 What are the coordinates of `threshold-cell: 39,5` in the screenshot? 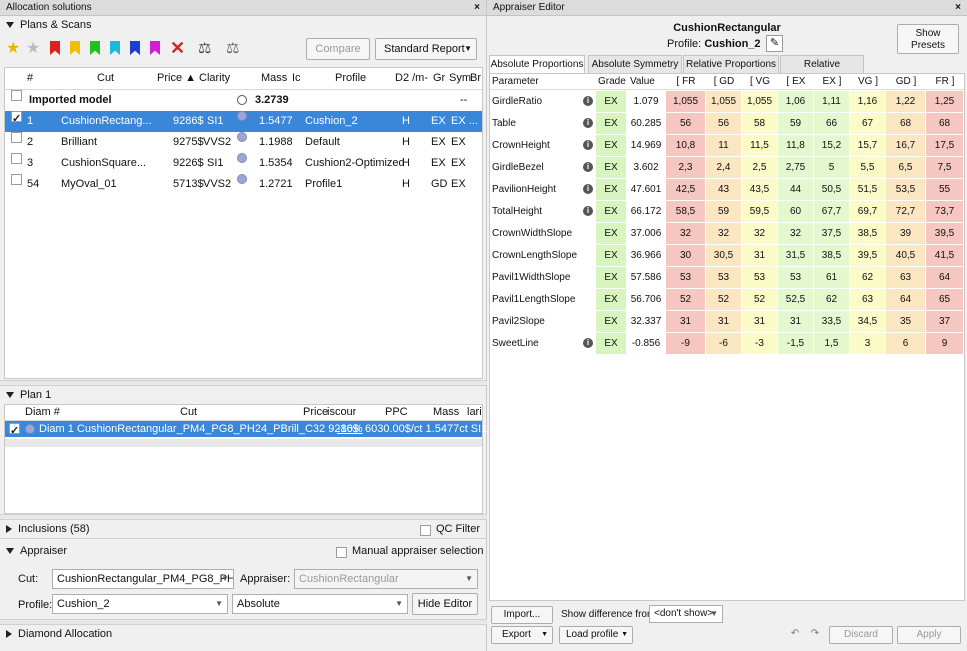 It's located at (868, 255).